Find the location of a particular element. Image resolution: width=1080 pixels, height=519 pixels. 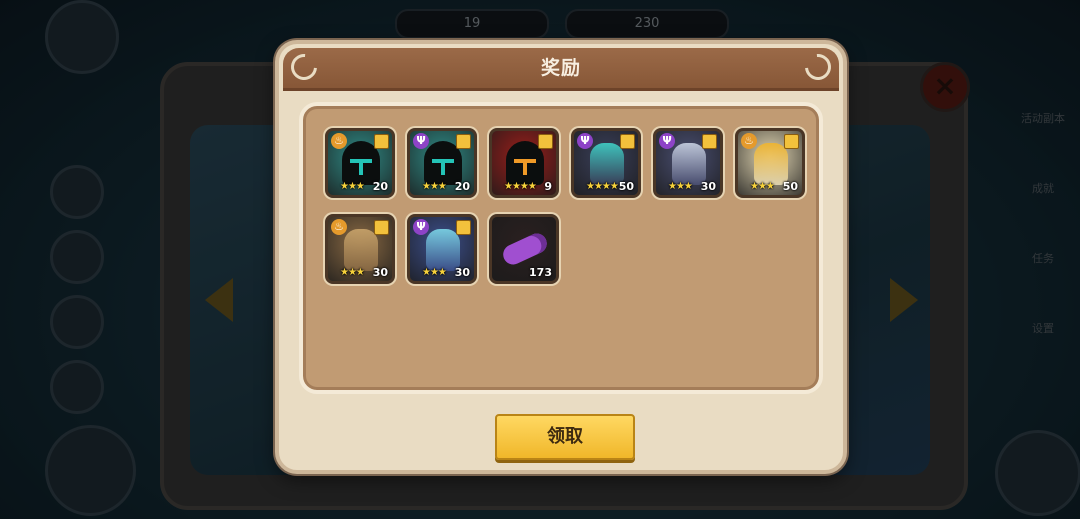

dialog-header: 奖励 is located at coordinates (561, 69).